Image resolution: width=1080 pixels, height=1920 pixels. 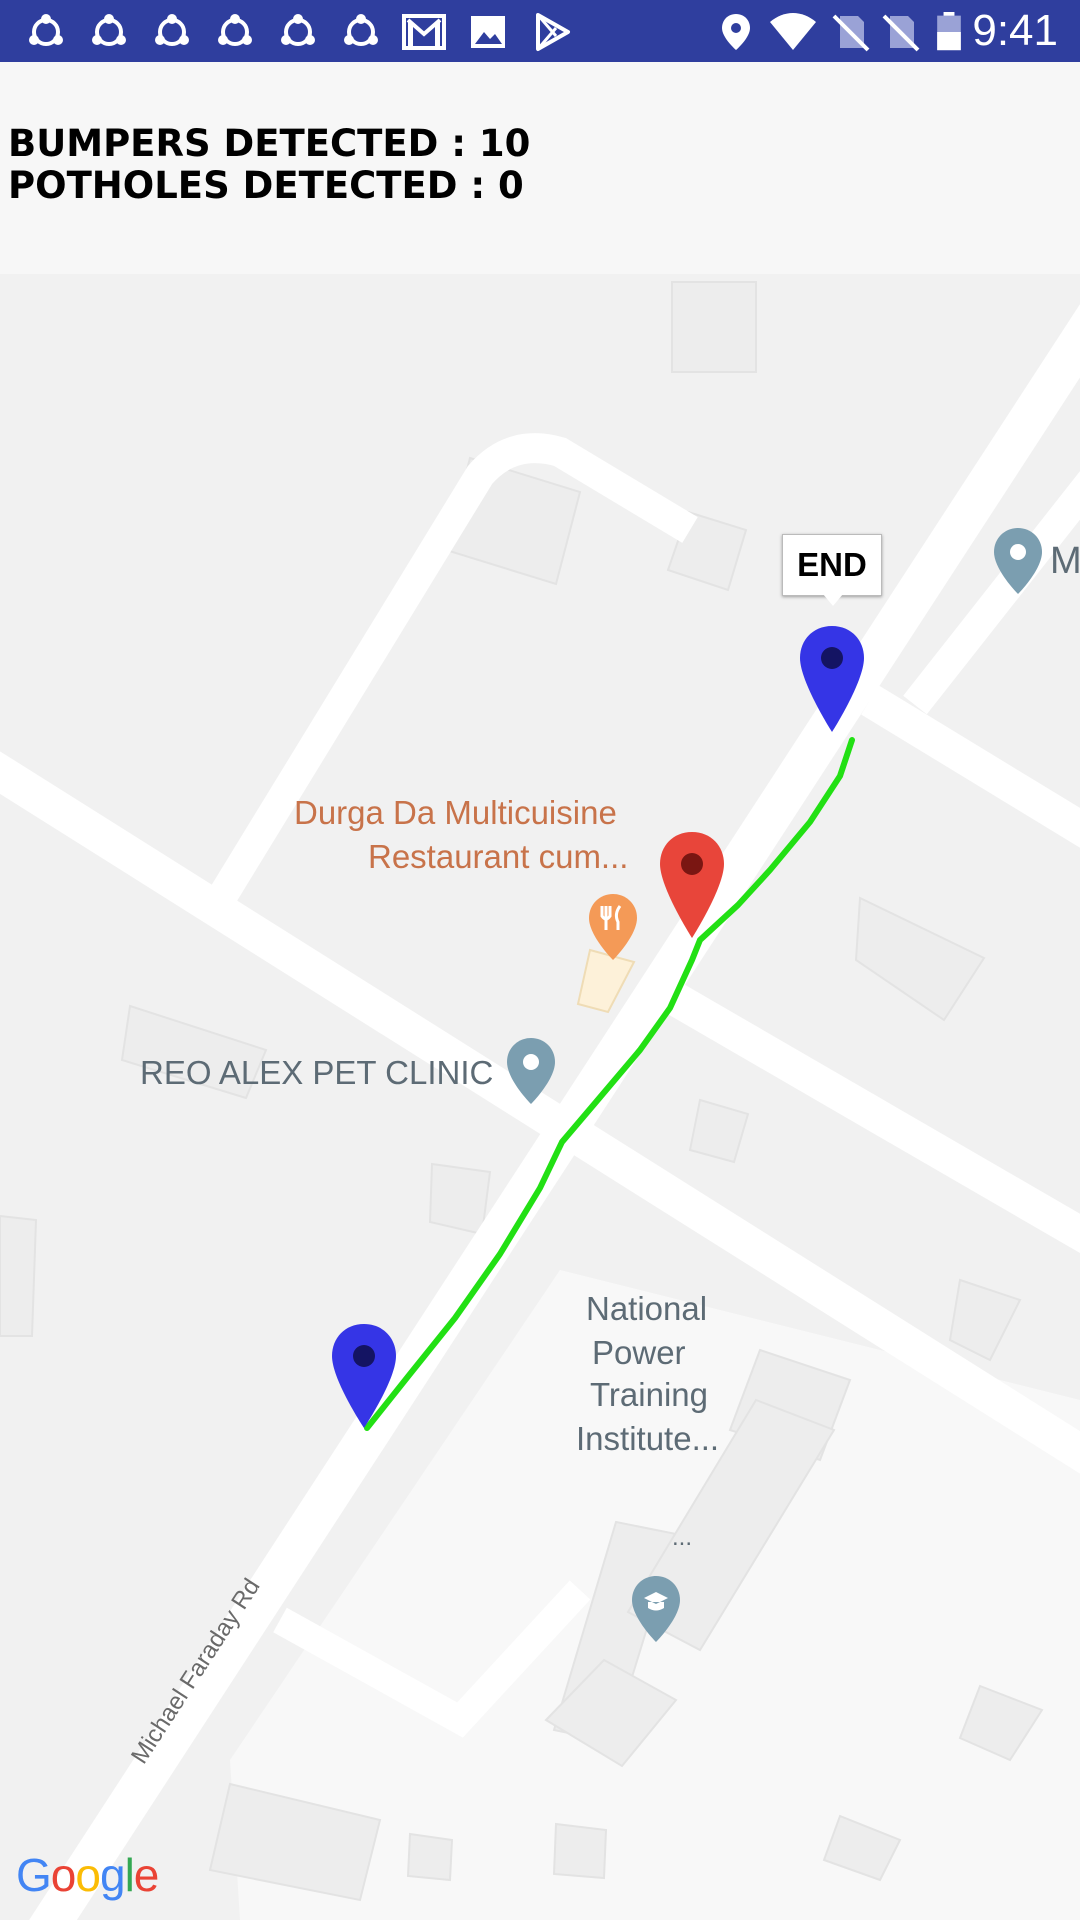 What do you see at coordinates (488, 32) in the screenshot?
I see `gallery-icon` at bounding box center [488, 32].